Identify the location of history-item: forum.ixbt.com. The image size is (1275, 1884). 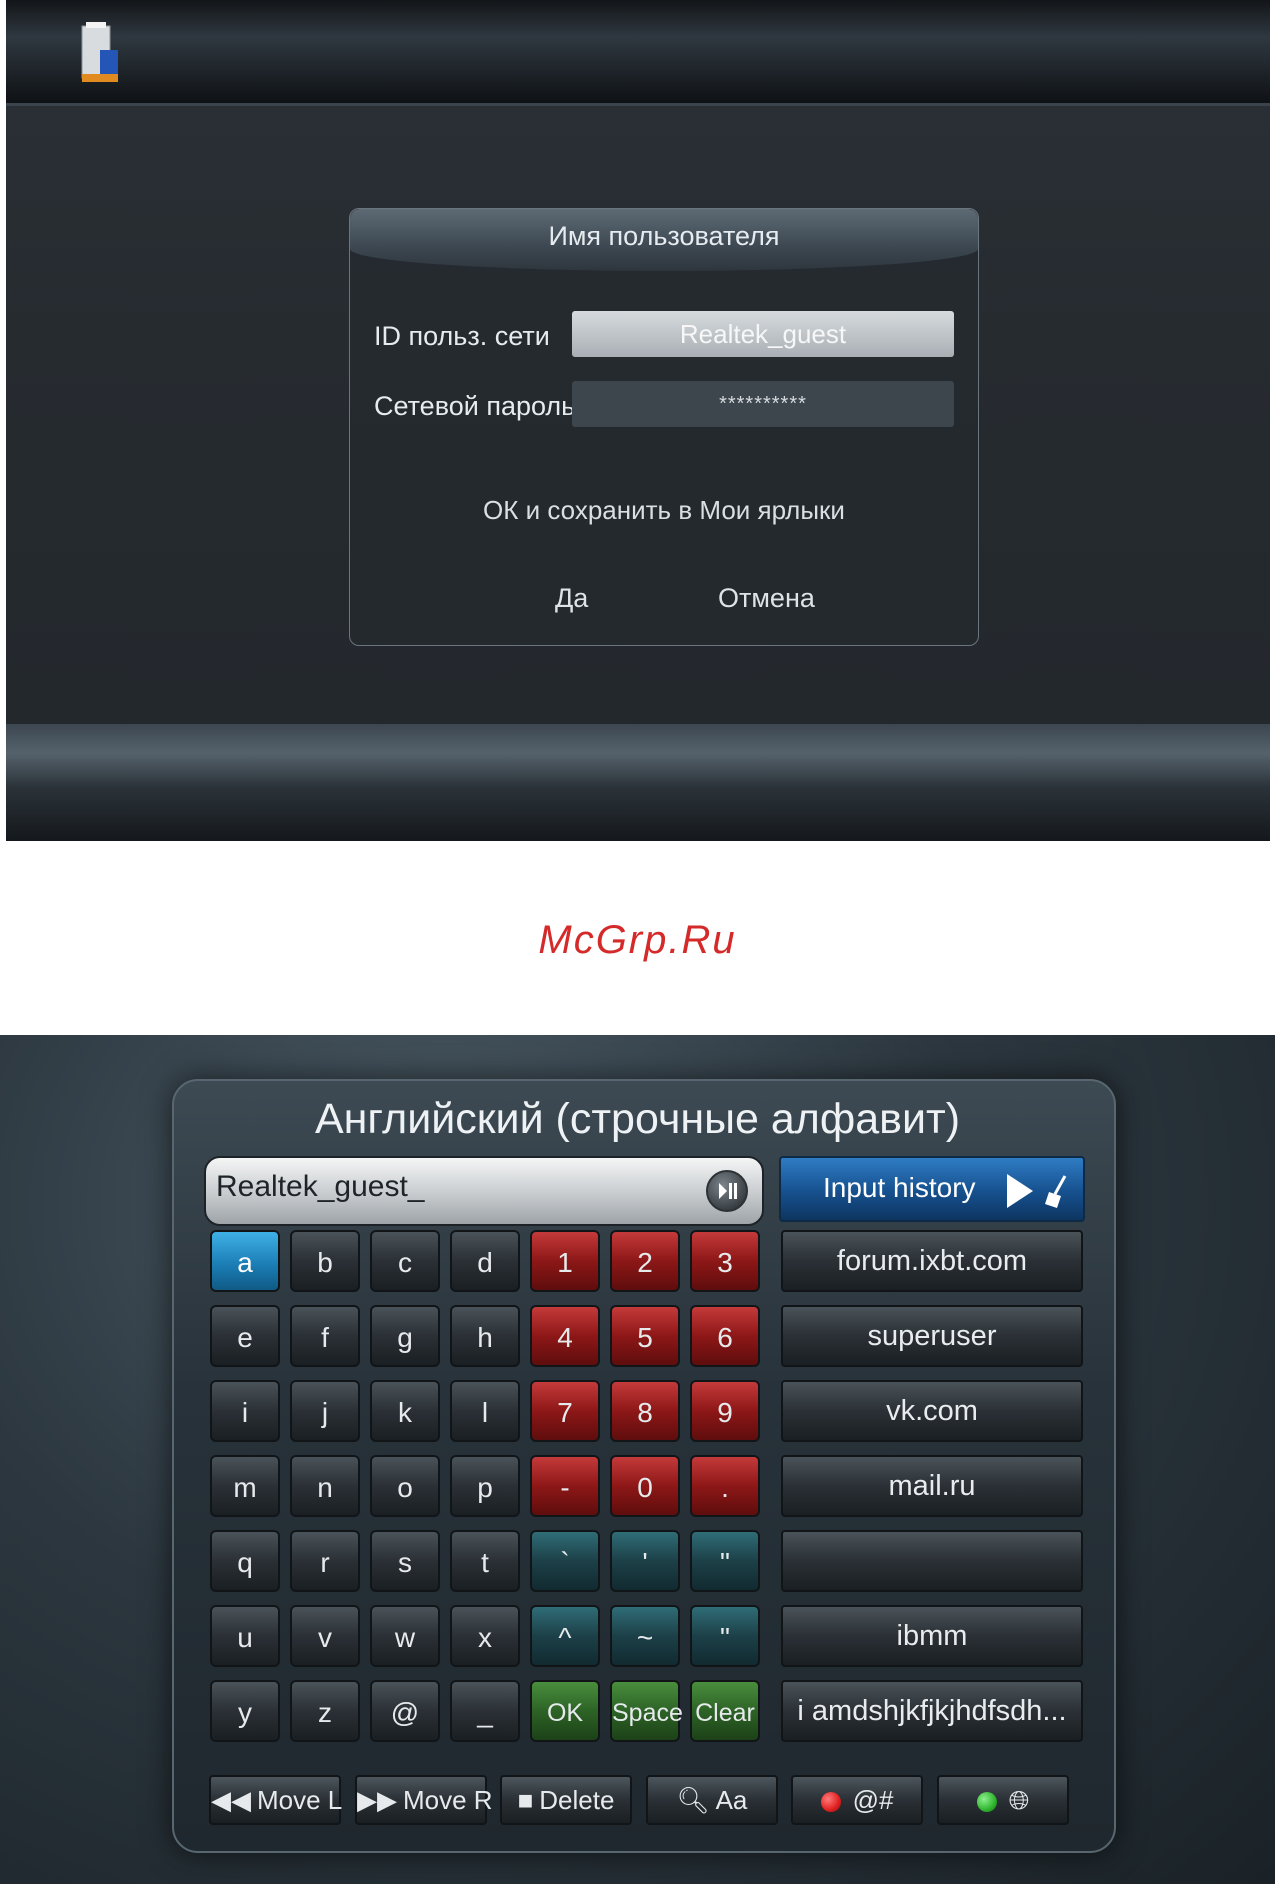
(932, 1261).